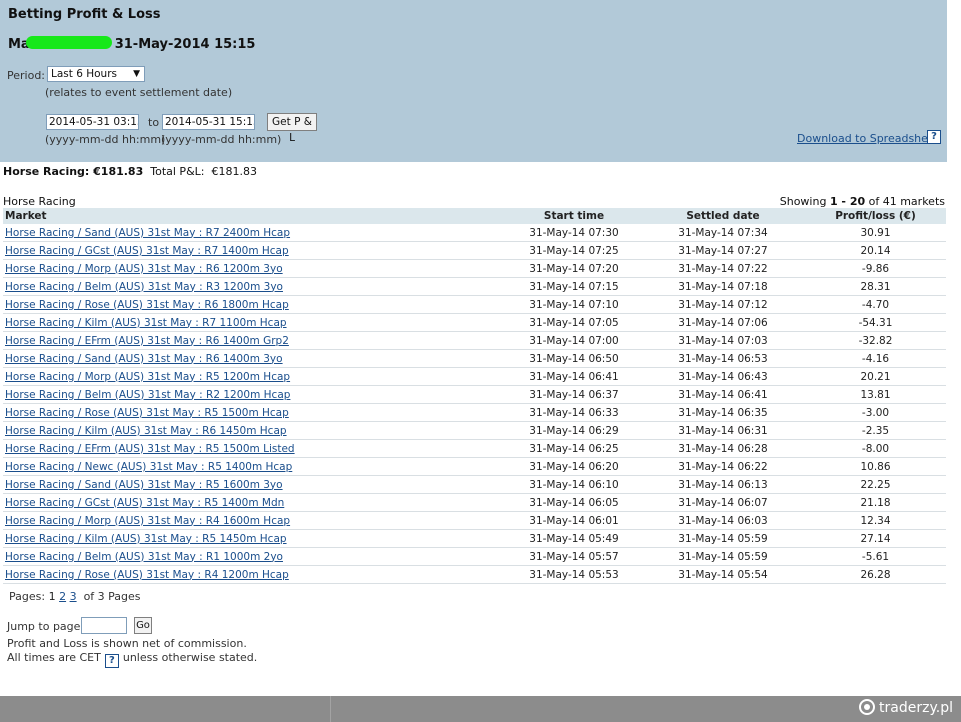 The width and height of the screenshot is (961, 722). I want to click on period-select-value: Last 6 Hours, so click(84, 74).